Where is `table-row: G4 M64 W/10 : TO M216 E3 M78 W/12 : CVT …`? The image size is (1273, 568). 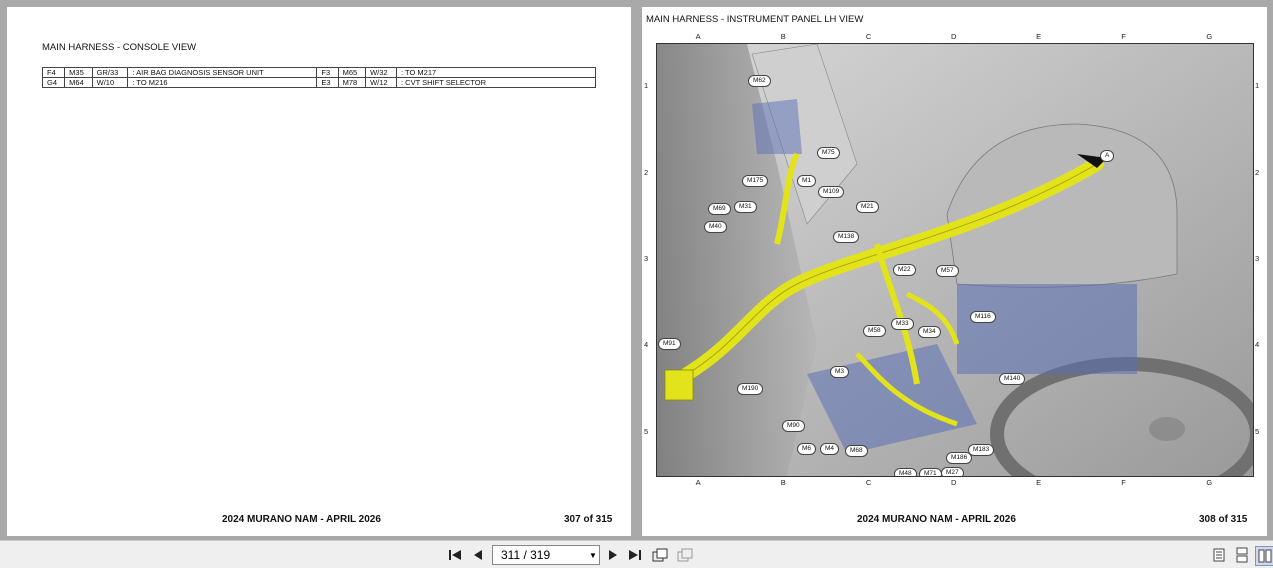 table-row: G4 M64 W/10 : TO M216 E3 M78 W/12 : CVT … is located at coordinates (318, 82).